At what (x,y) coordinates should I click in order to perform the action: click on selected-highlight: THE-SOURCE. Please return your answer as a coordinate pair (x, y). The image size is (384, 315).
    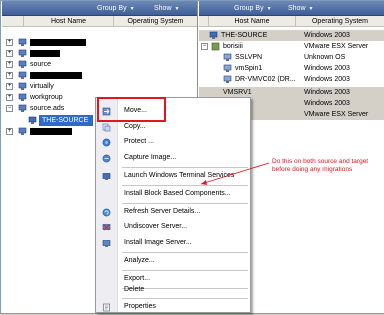
    Looking at the image, I should click on (66, 120).